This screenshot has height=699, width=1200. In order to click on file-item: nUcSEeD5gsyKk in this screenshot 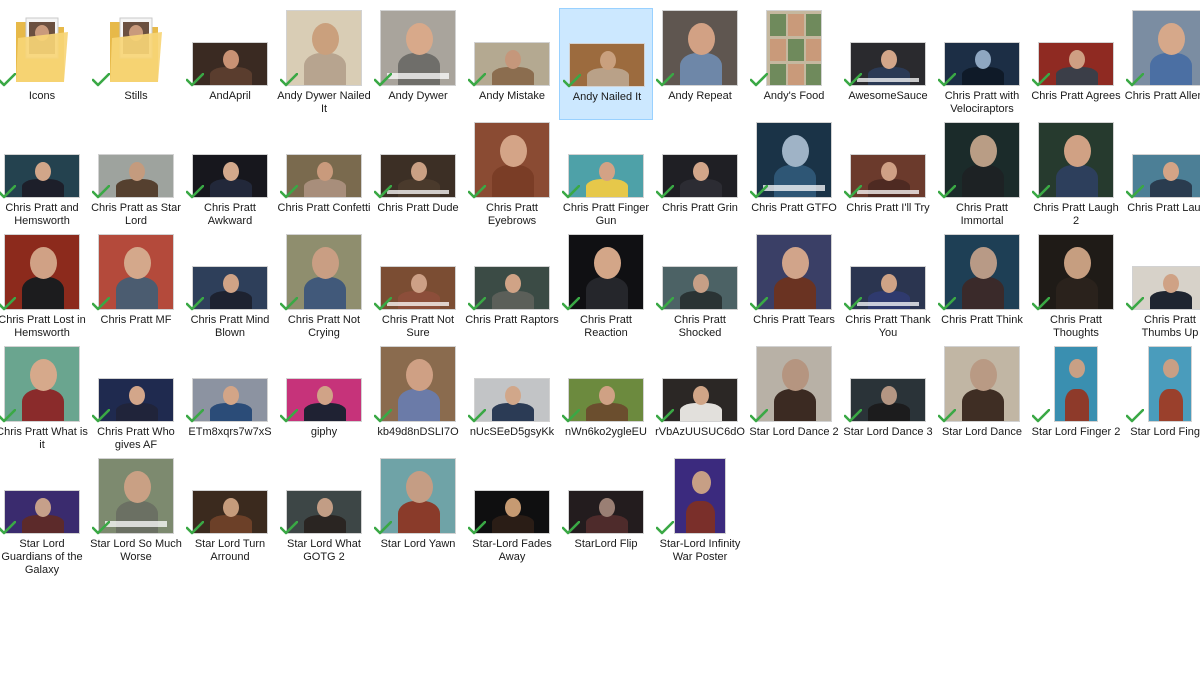, I will do `click(512, 400)`.